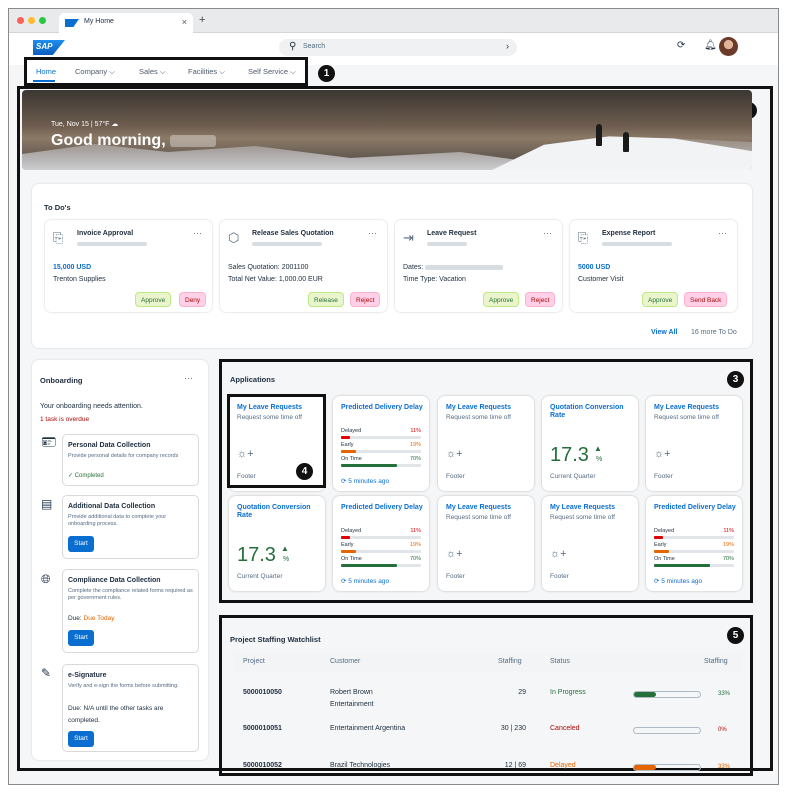  What do you see at coordinates (326, 73) in the screenshot?
I see `callout-1: 1` at bounding box center [326, 73].